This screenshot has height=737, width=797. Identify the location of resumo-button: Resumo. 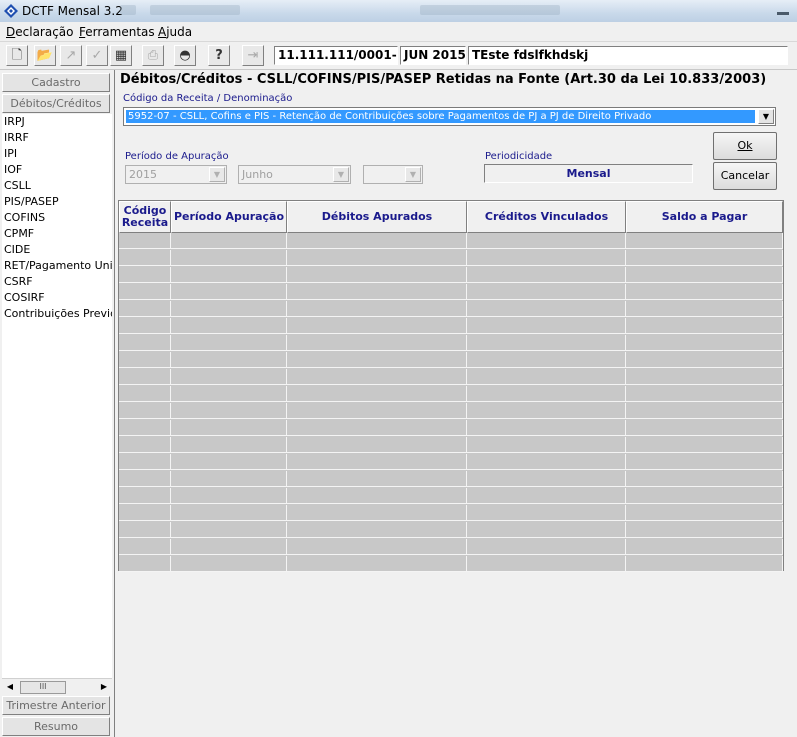
(56, 726).